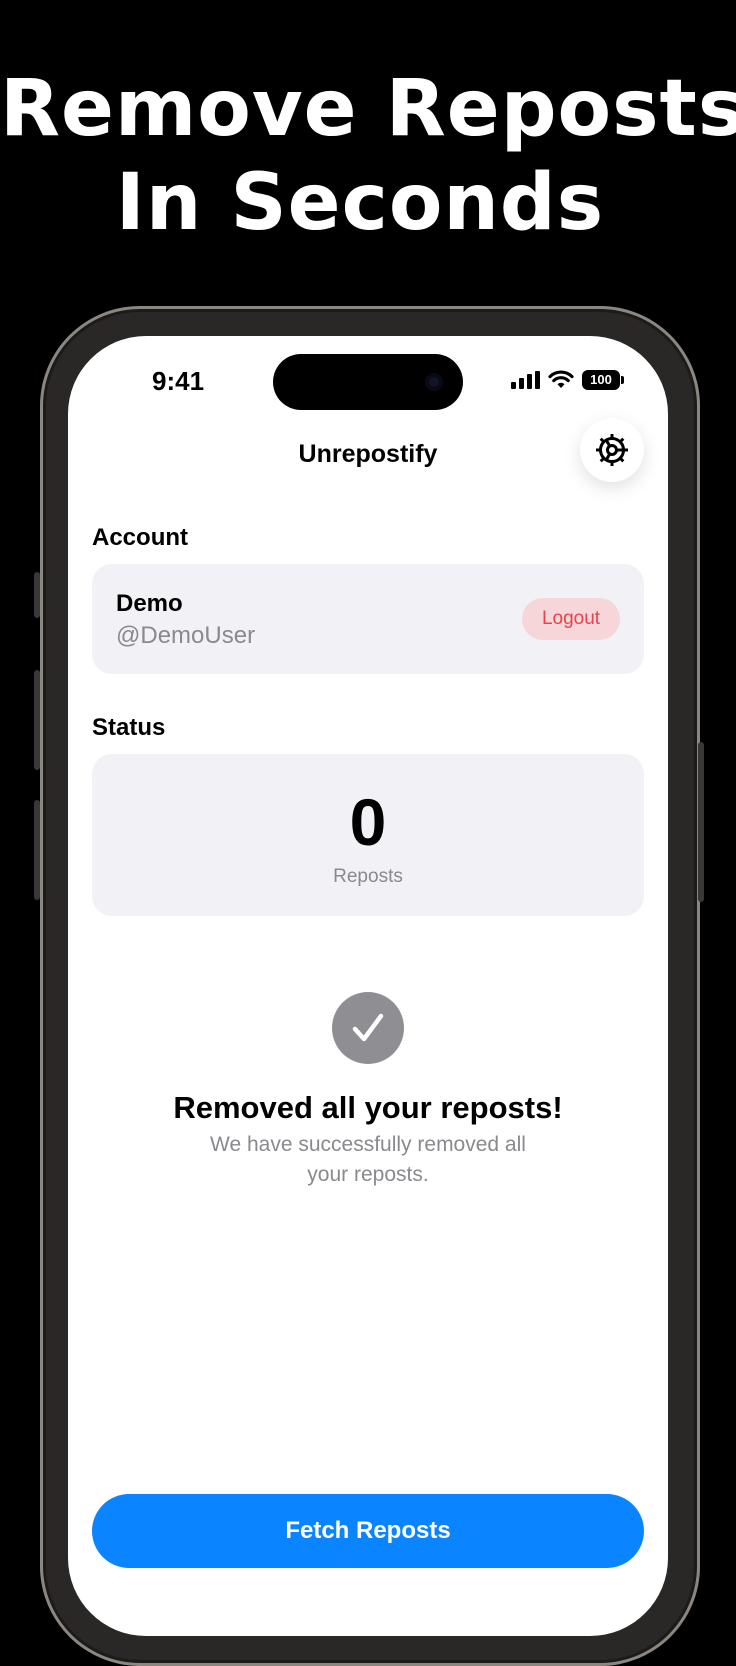  I want to click on gear-icon, so click(612, 450).